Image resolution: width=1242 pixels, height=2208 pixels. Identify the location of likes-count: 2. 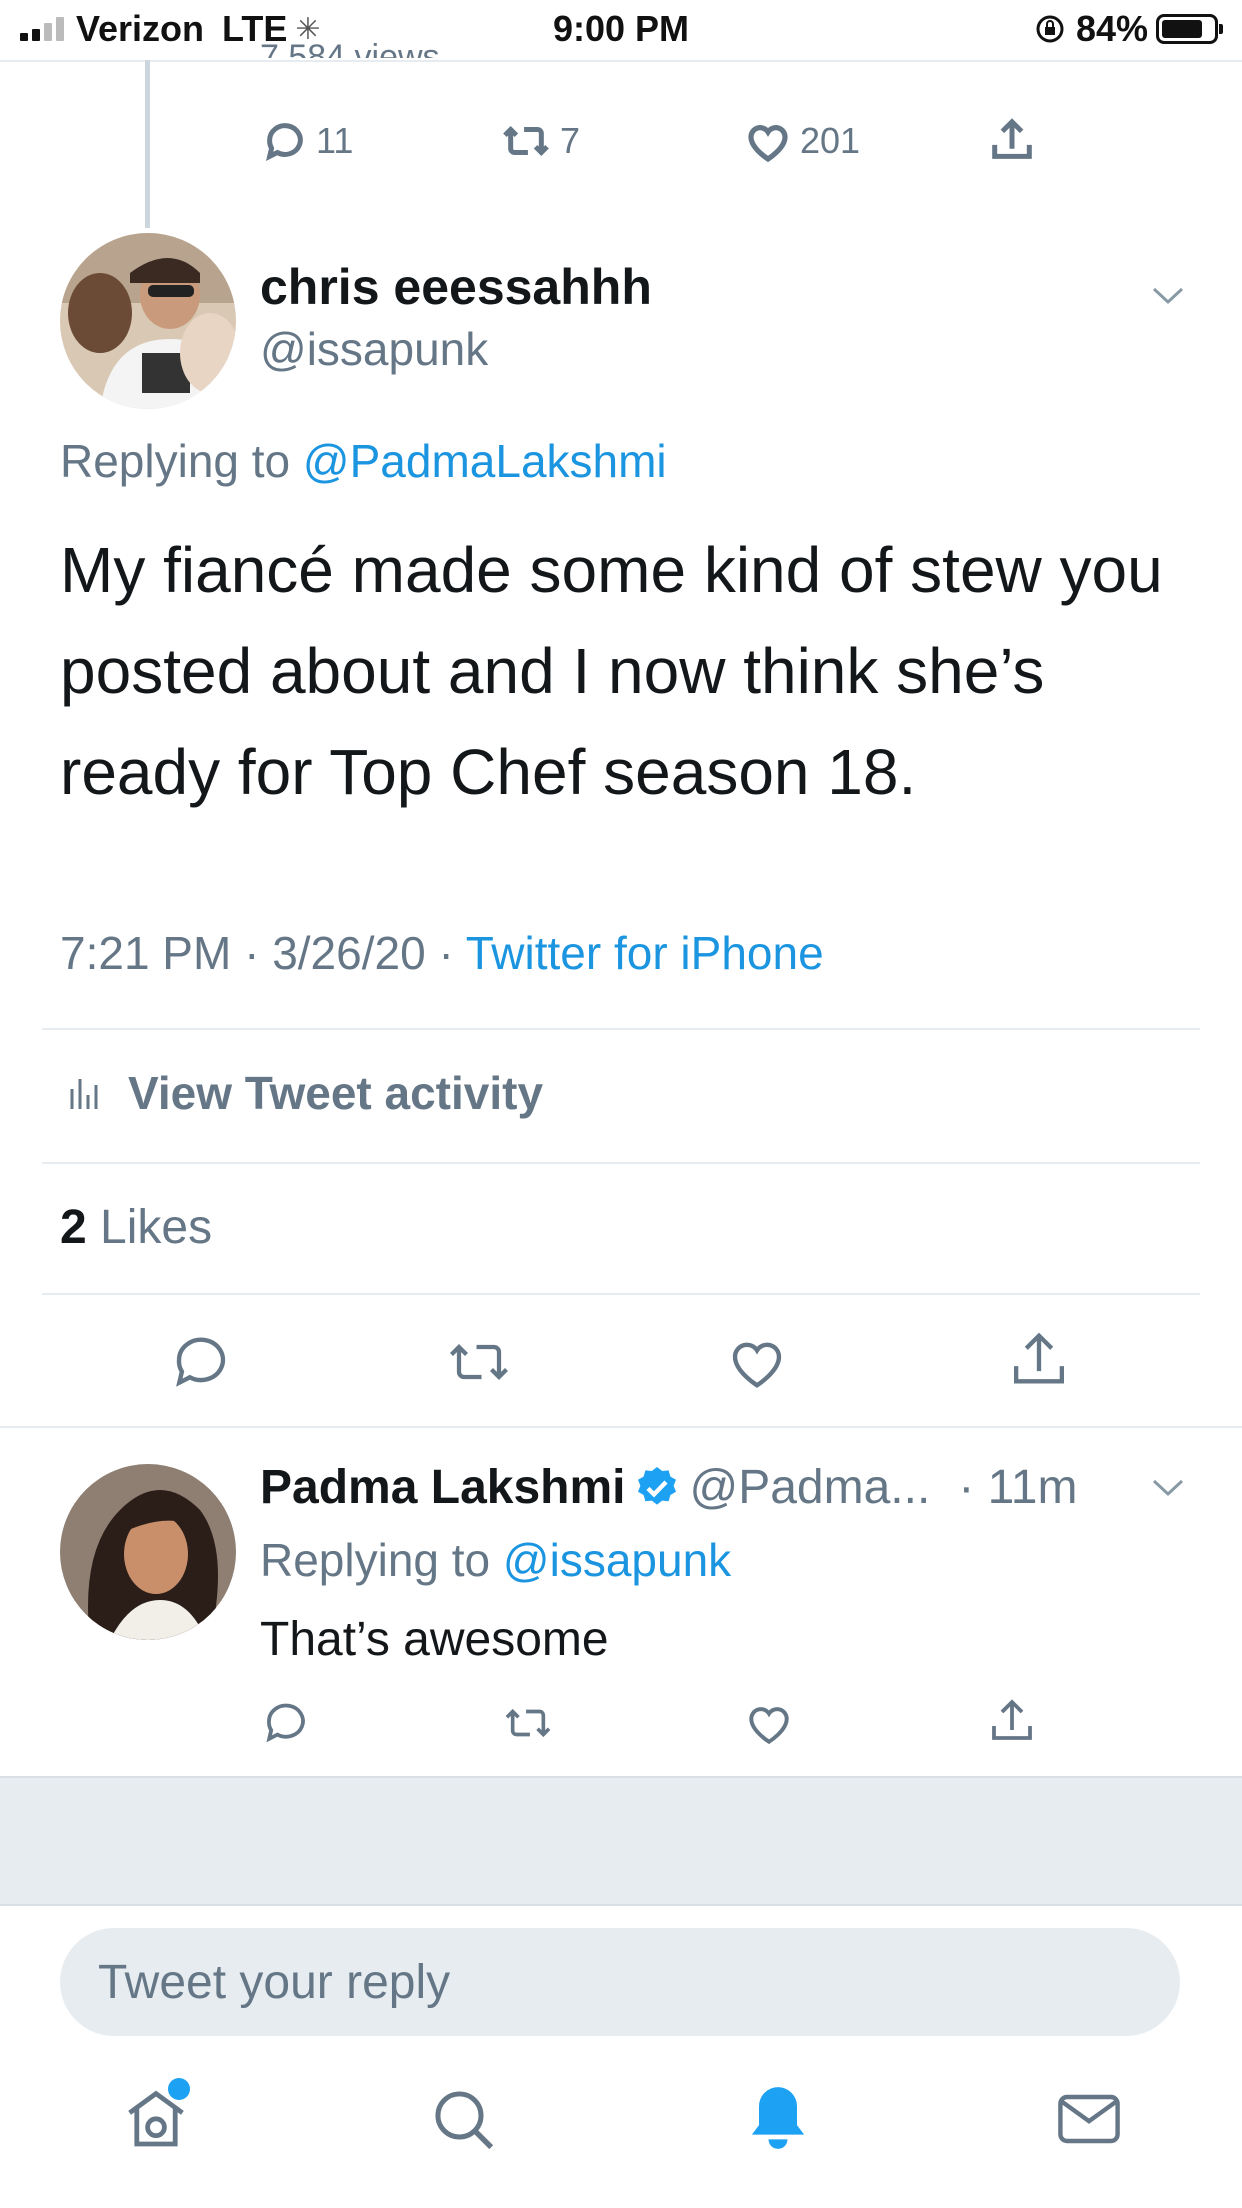
(73, 1227).